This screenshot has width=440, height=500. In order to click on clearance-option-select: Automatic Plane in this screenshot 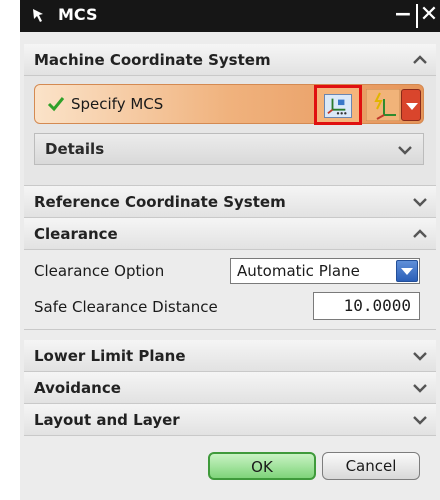, I will do `click(325, 271)`.